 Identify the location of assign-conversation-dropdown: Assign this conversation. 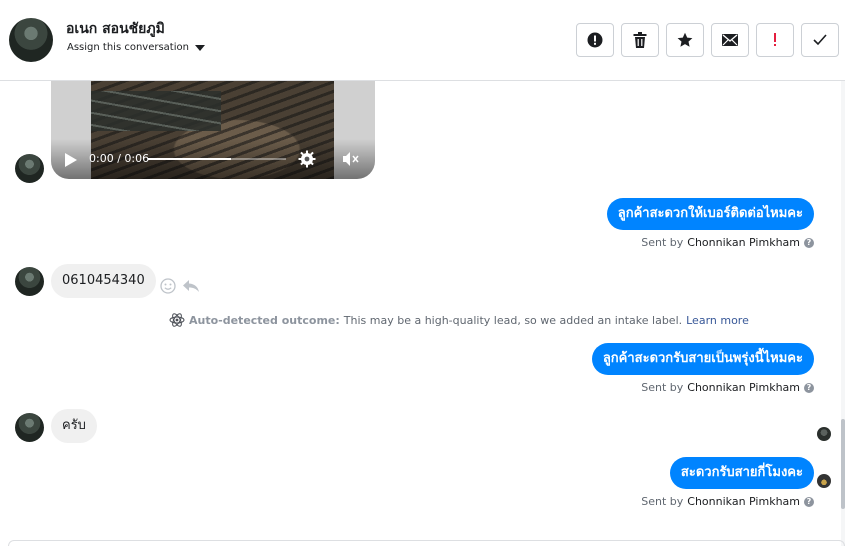
(136, 47).